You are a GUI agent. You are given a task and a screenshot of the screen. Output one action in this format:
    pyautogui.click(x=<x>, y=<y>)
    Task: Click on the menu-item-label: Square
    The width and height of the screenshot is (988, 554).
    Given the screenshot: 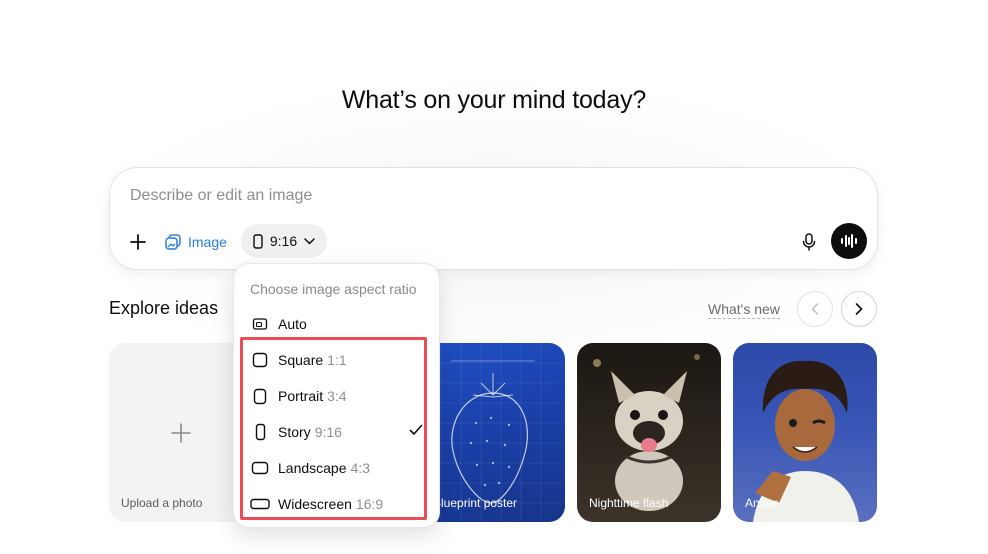 What is the action you would take?
    pyautogui.click(x=301, y=360)
    